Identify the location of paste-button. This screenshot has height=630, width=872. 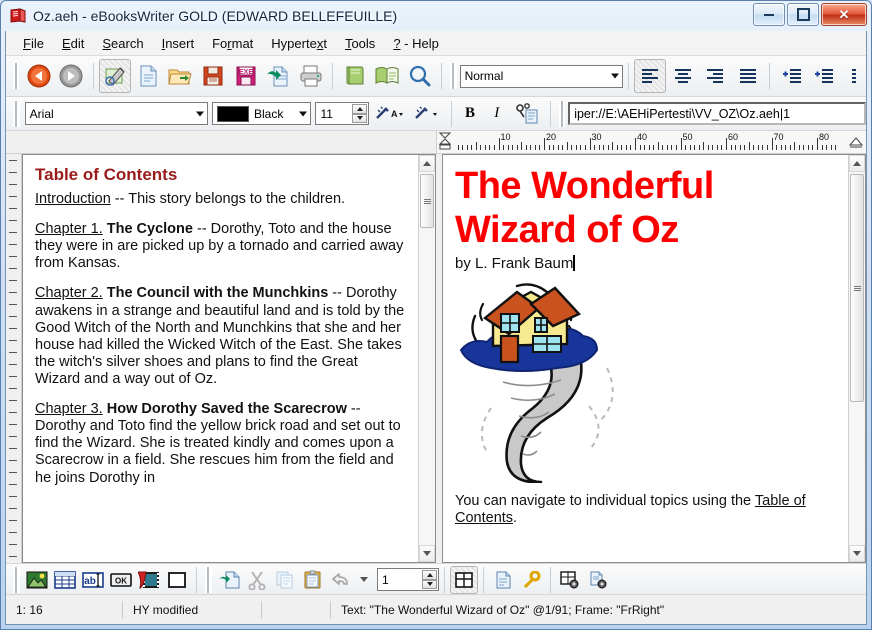
(313, 580).